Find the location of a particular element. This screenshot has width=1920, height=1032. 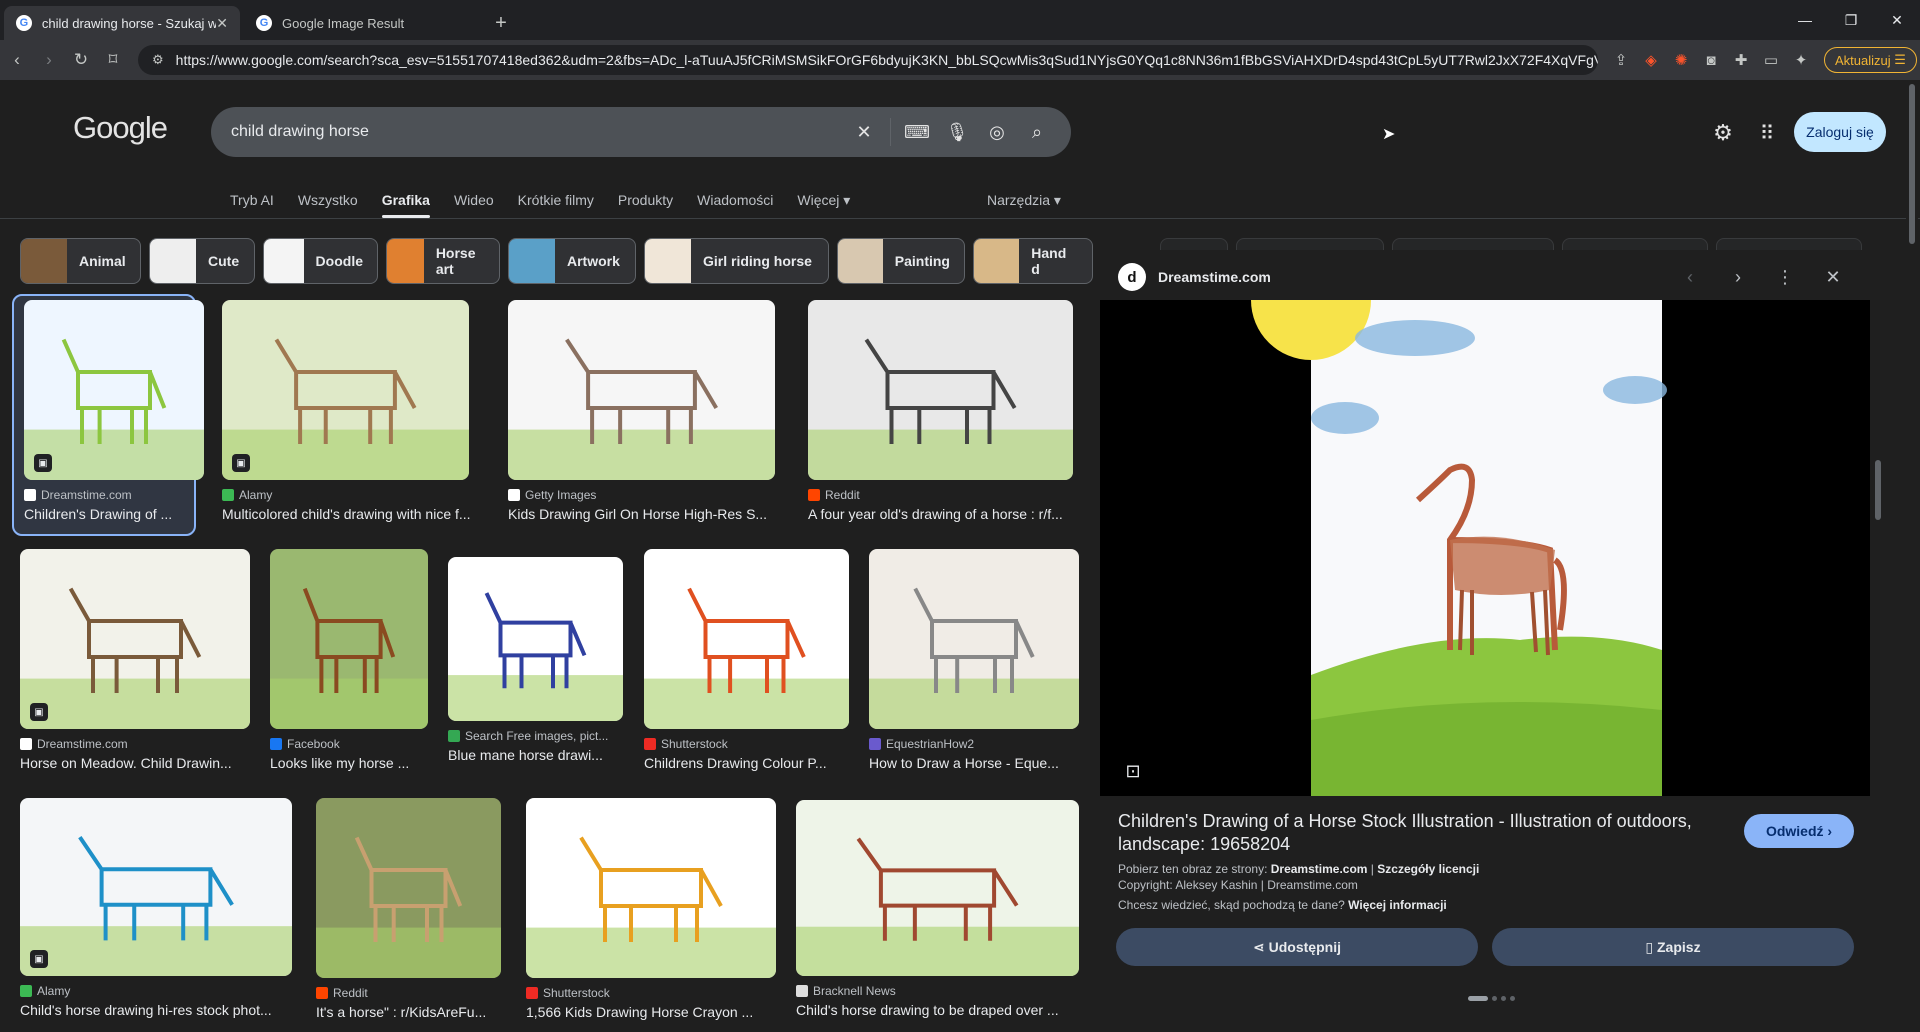

tab-products: Produkty is located at coordinates (645, 200).